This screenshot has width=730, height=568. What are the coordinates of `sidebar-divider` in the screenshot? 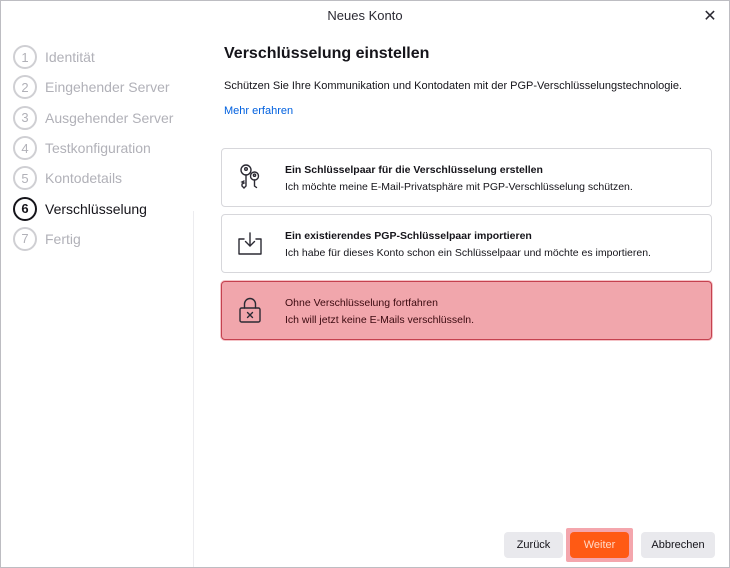 It's located at (193, 389).